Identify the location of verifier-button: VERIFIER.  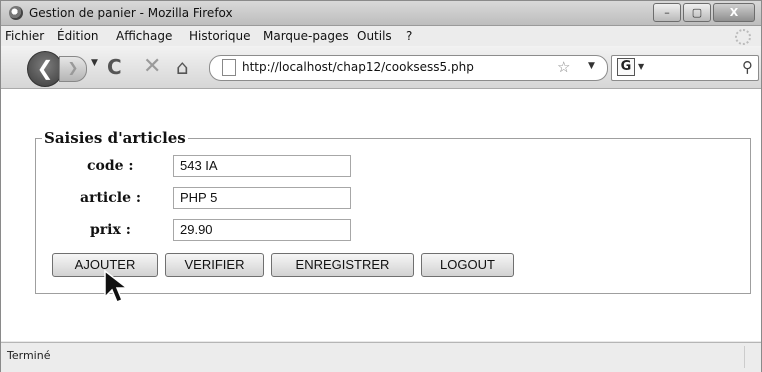
(214, 265).